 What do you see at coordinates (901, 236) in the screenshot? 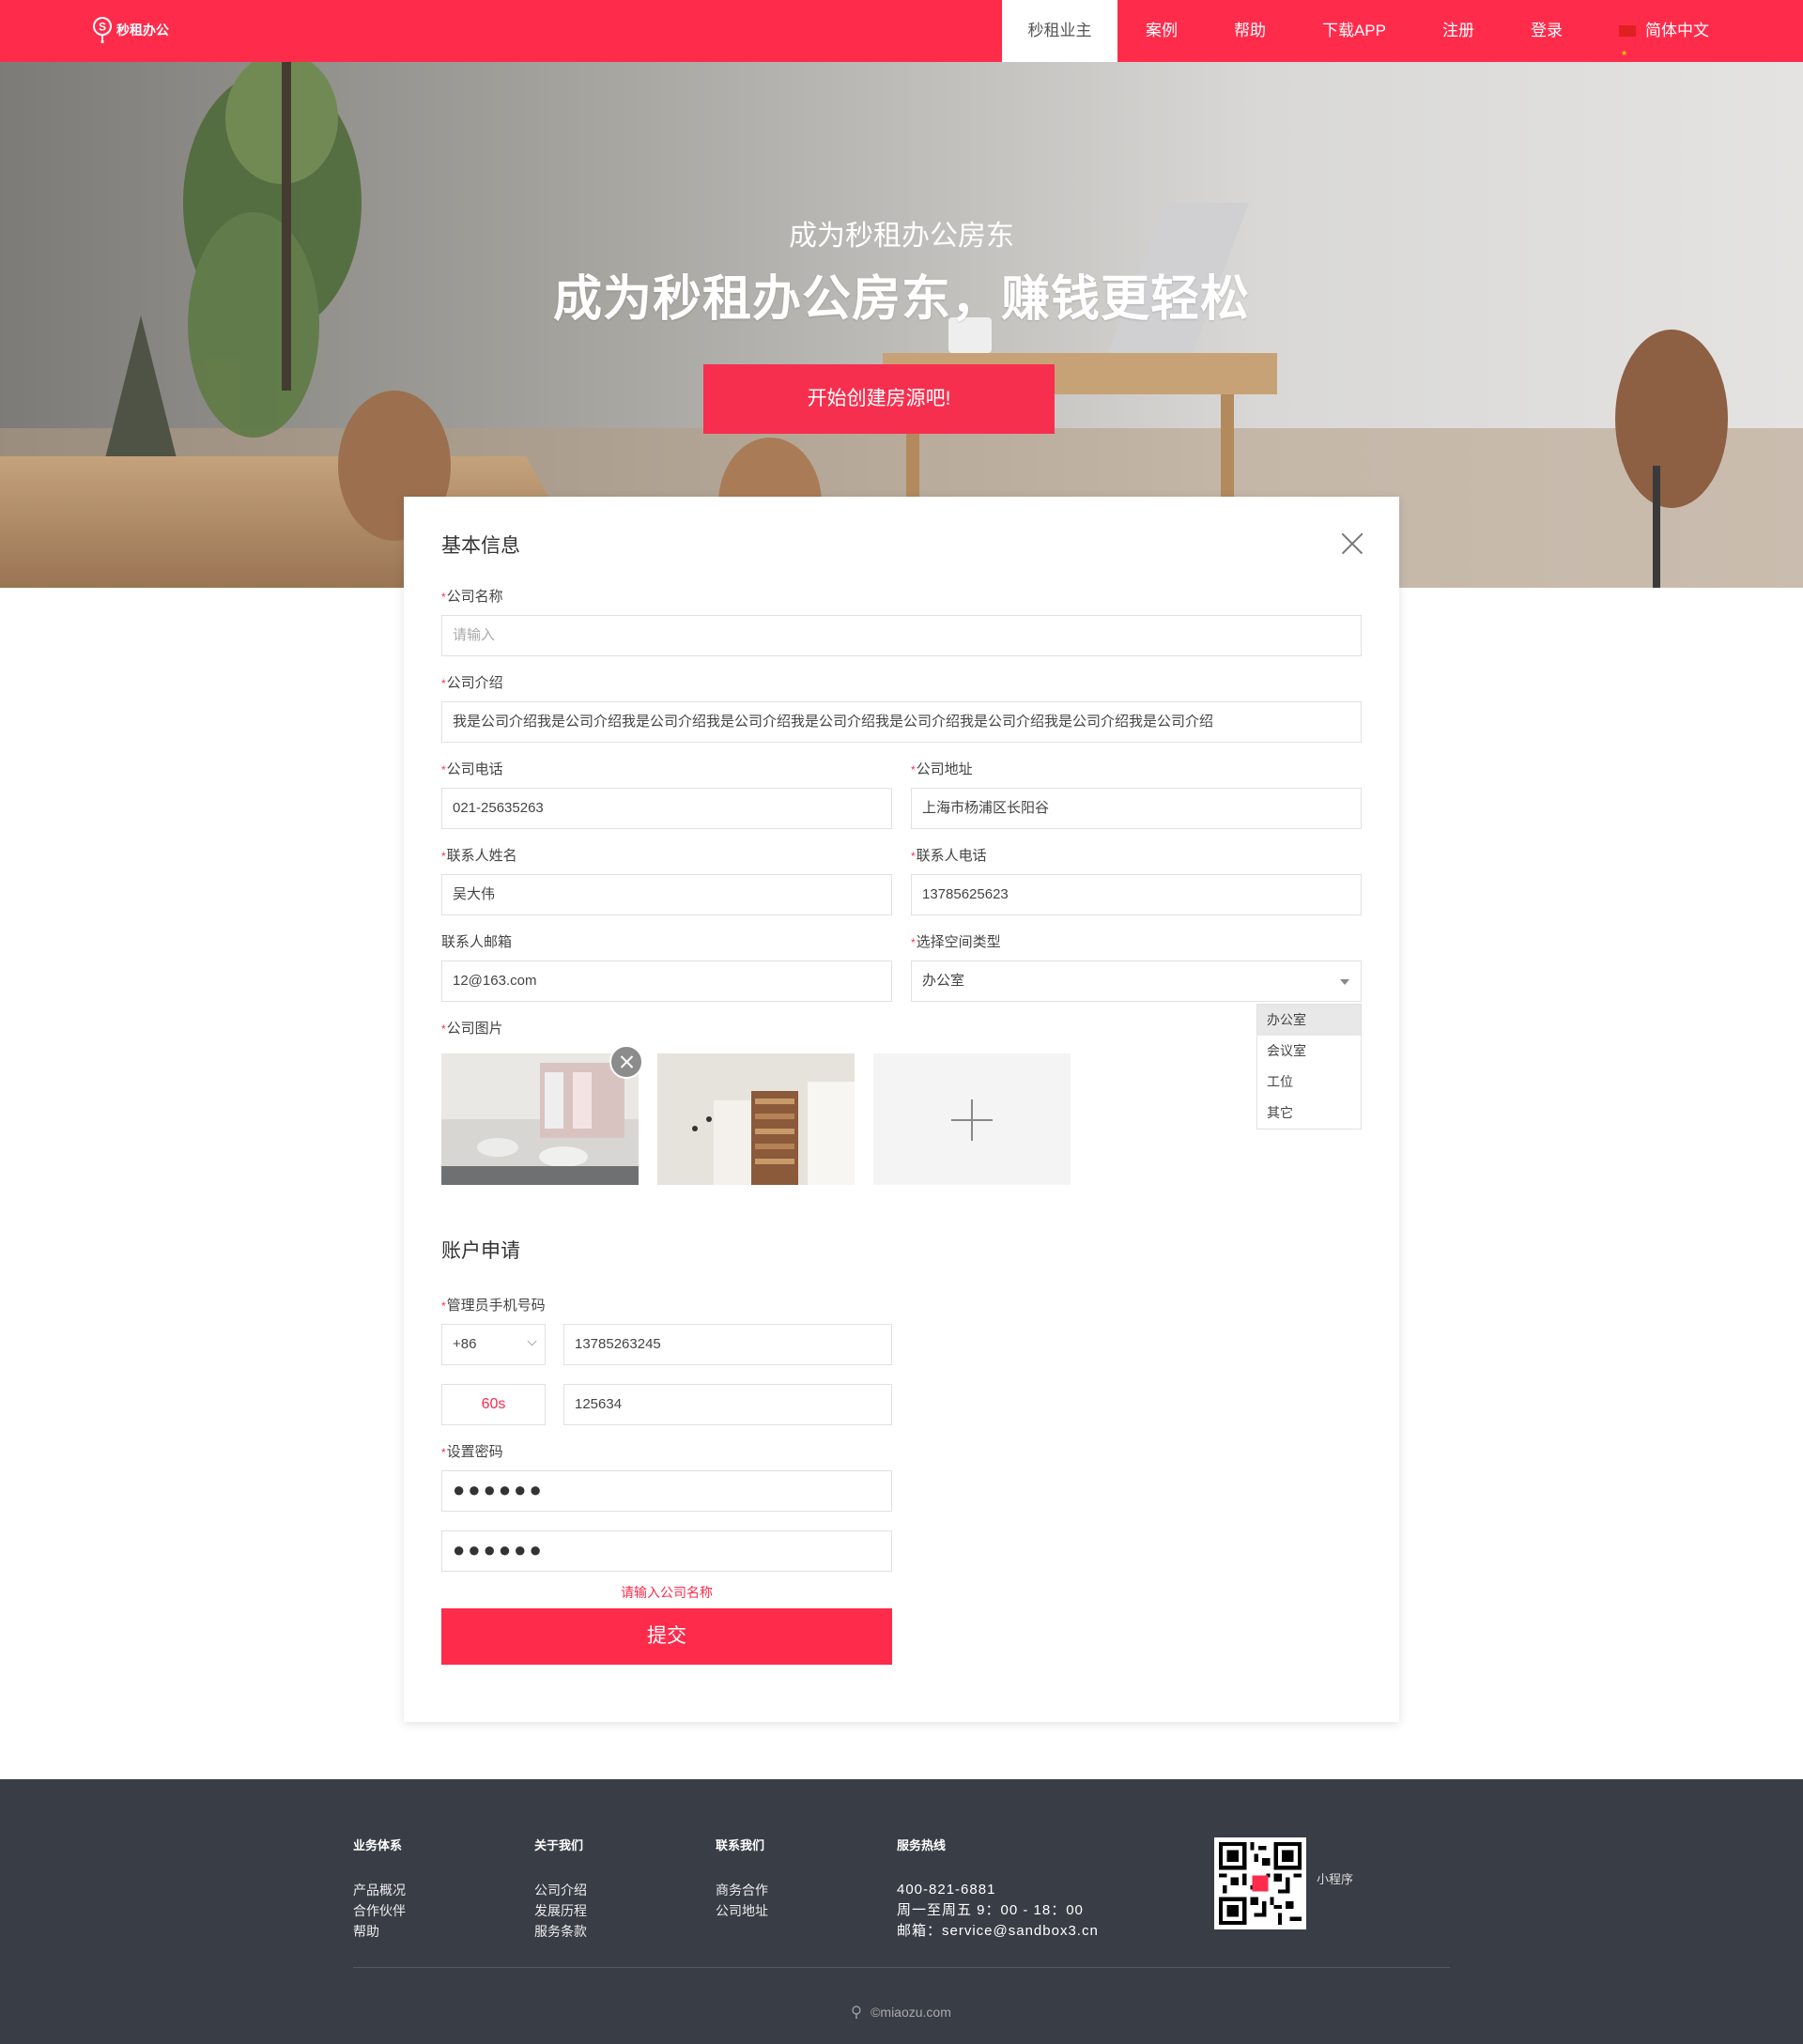
I see `hero-subtitle: 成为秒租办公房东` at bounding box center [901, 236].